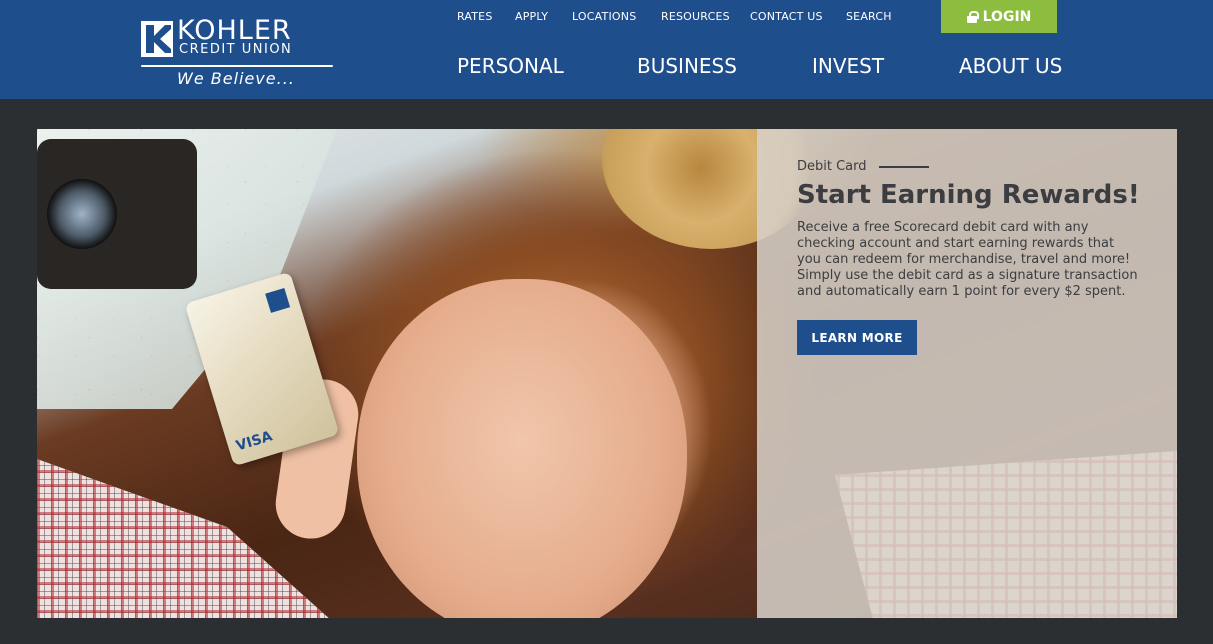  I want to click on camera-image, so click(117, 214).